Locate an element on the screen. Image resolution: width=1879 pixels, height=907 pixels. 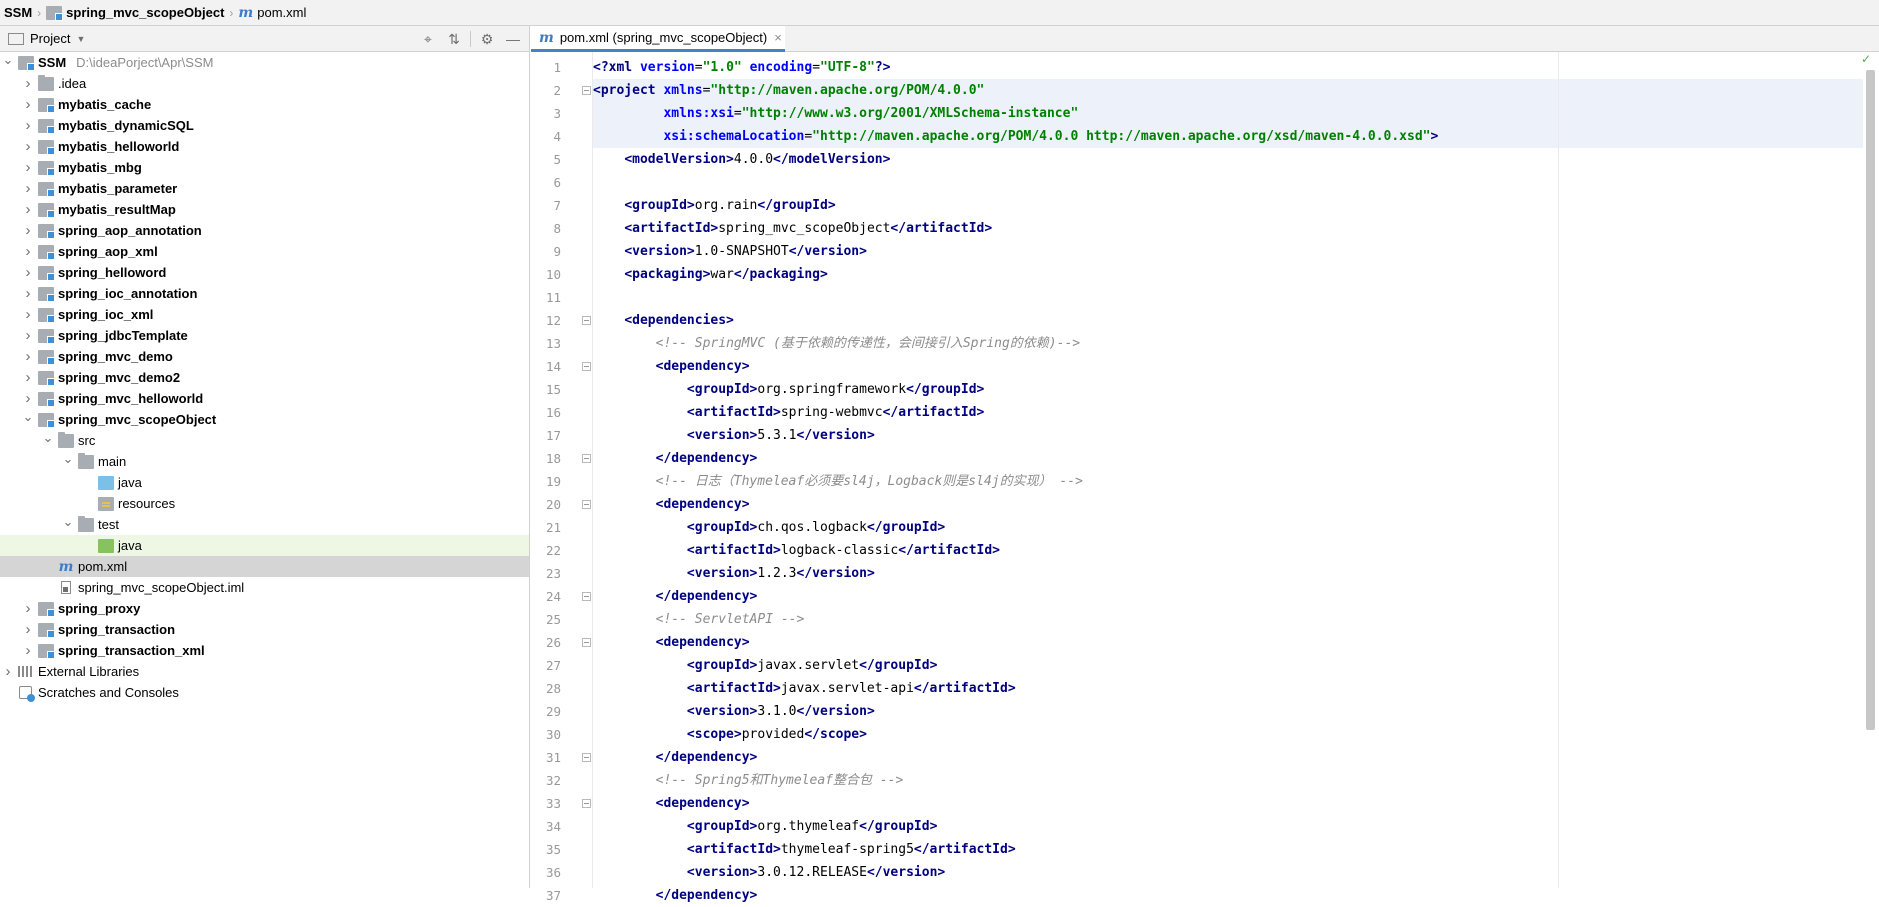
line-number: 2 is located at coordinates (557, 90).